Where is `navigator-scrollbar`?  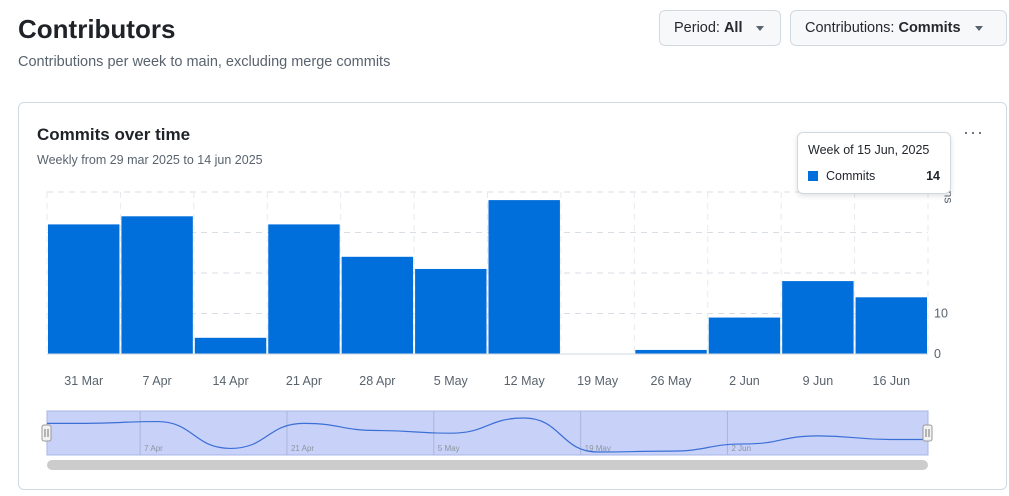 navigator-scrollbar is located at coordinates (487, 465).